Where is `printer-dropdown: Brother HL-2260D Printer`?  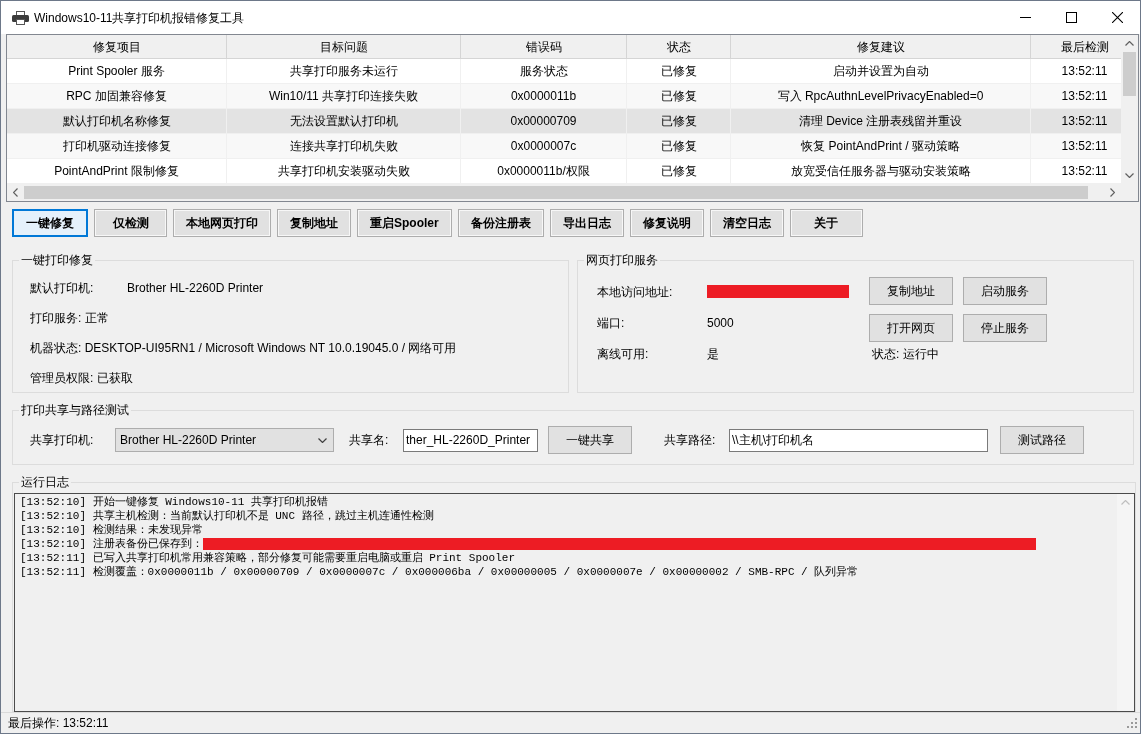
printer-dropdown: Brother HL-2260D Printer is located at coordinates (224, 440).